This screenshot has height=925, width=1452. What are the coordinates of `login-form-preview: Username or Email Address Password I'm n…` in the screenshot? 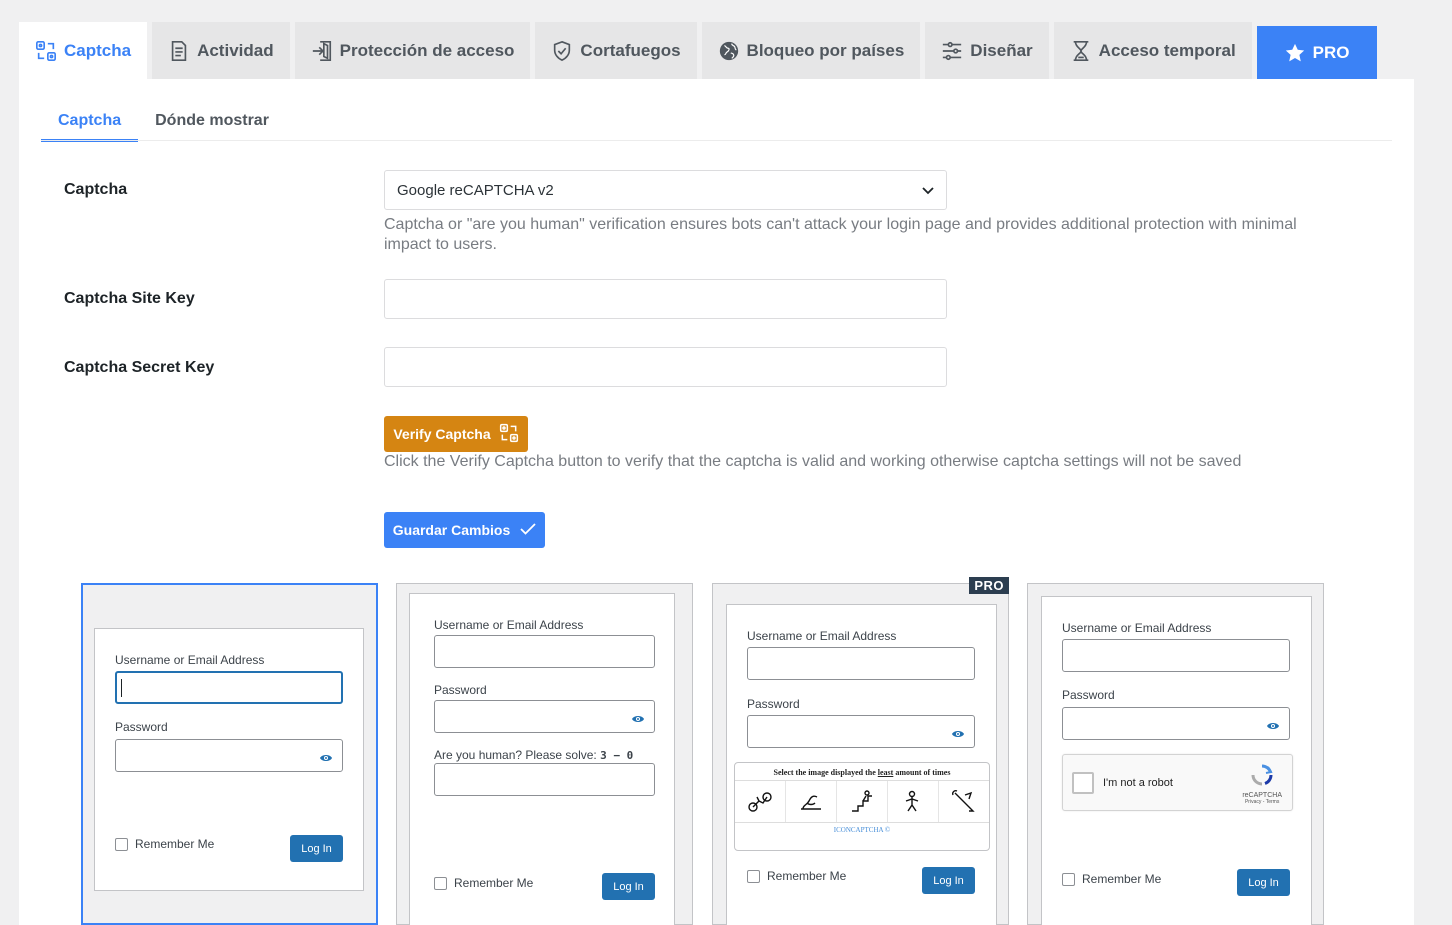 It's located at (1176, 760).